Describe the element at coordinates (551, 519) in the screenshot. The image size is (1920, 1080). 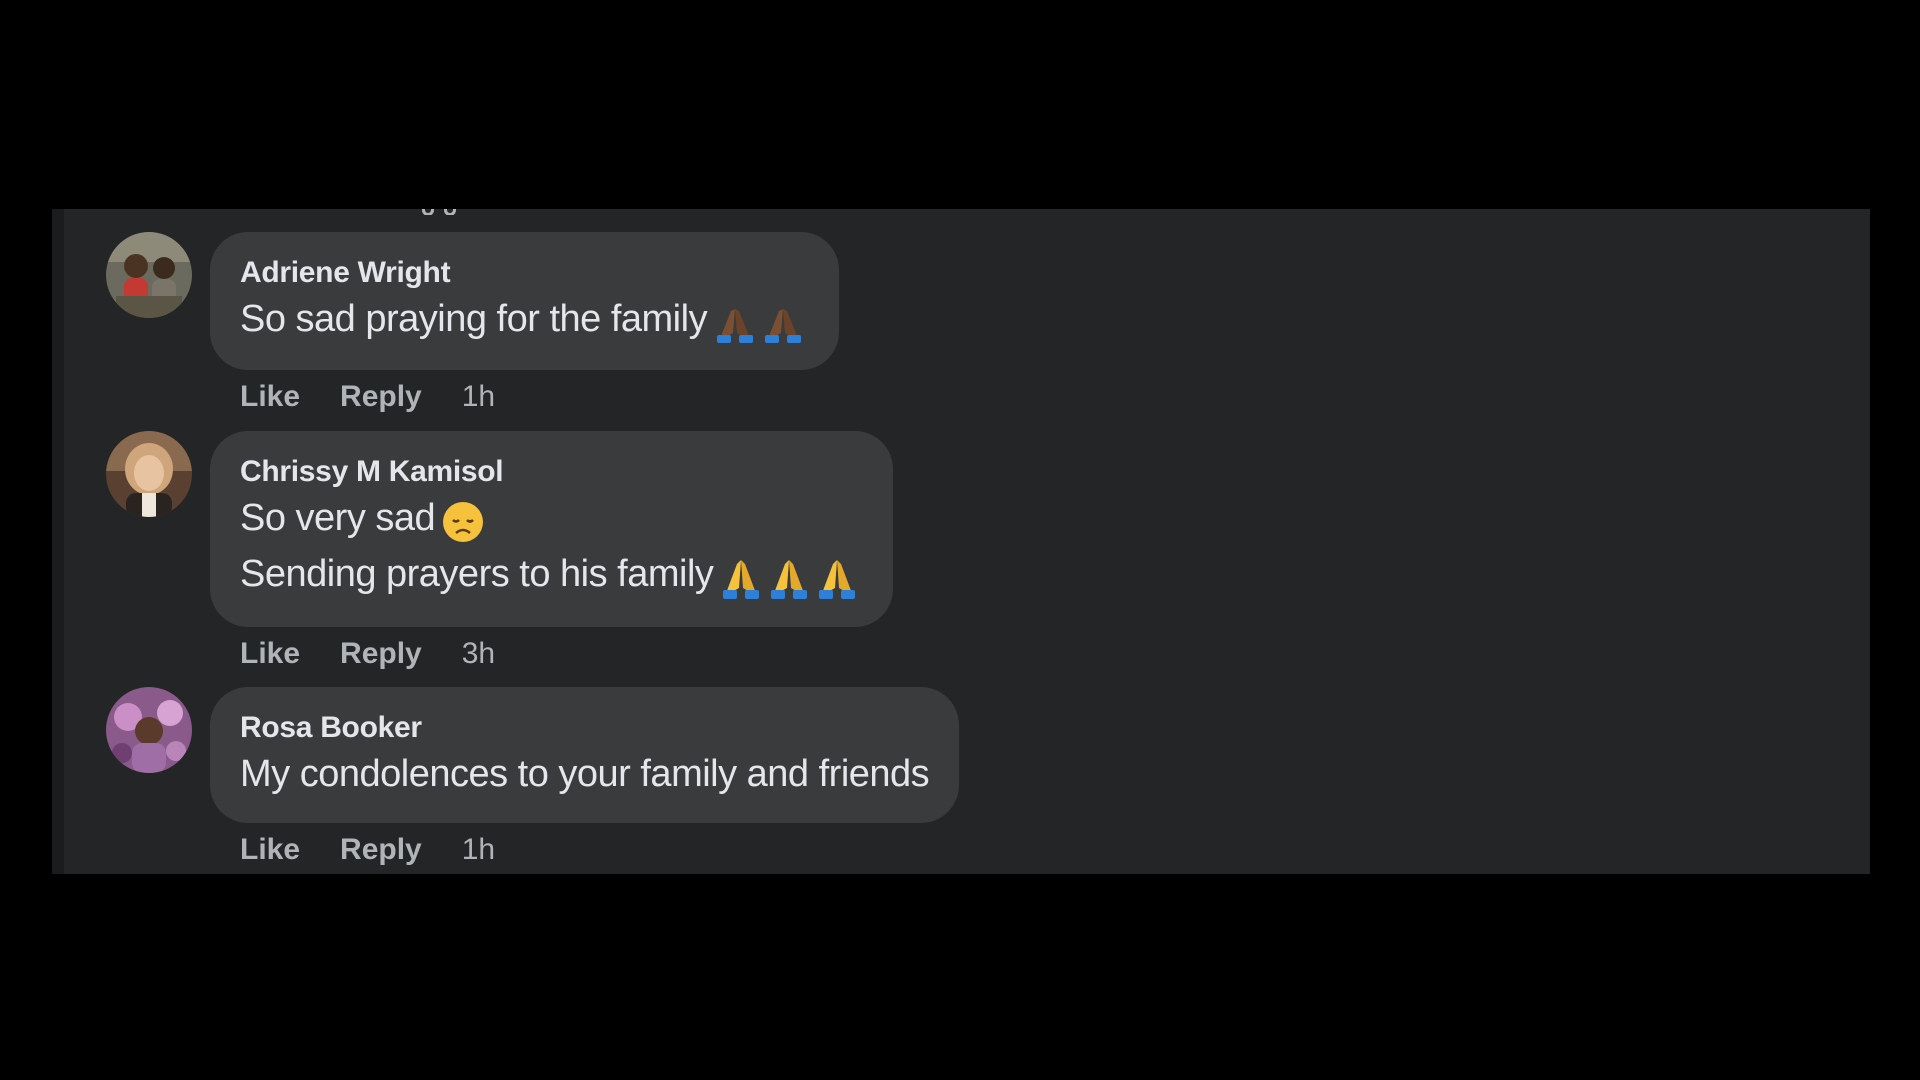
I see `comment-text-line: So very sad` at that location.